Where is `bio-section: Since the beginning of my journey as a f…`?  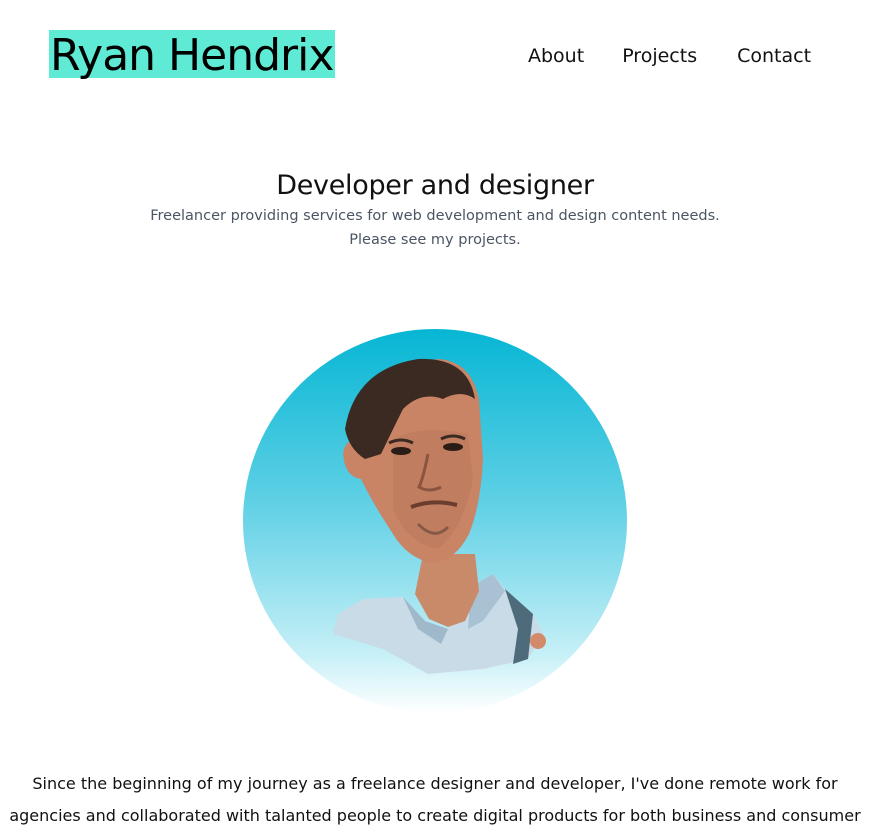
bio-section: Since the beginning of my journey as a f… is located at coordinates (435, 800).